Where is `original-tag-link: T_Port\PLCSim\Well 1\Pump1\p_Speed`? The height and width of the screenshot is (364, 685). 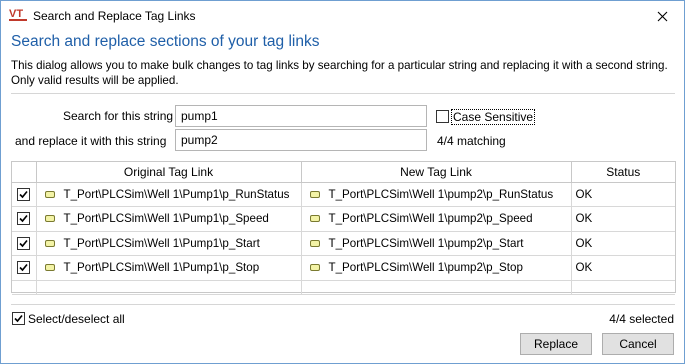 original-tag-link: T_Port\PLCSim\Well 1\Pump1\p_Speed is located at coordinates (166, 219).